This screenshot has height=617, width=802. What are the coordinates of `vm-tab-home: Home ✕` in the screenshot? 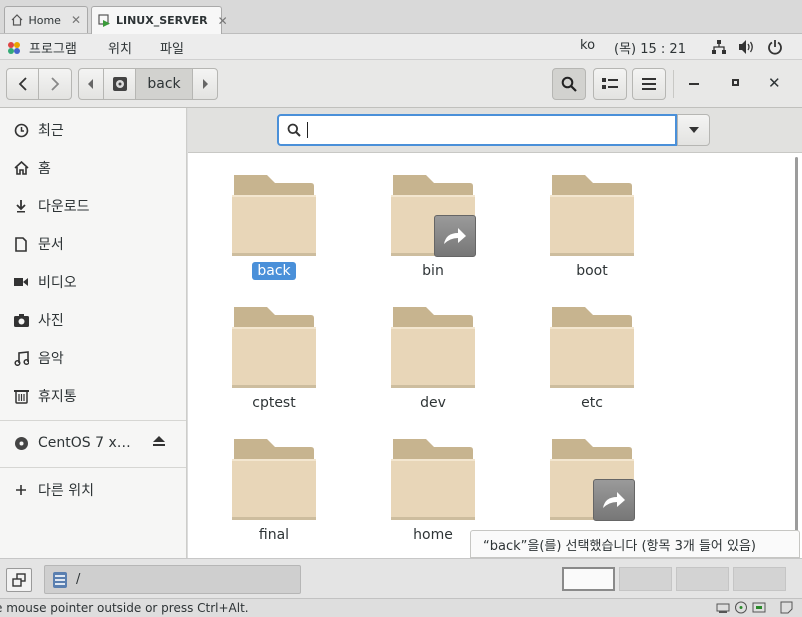 It's located at (46, 19).